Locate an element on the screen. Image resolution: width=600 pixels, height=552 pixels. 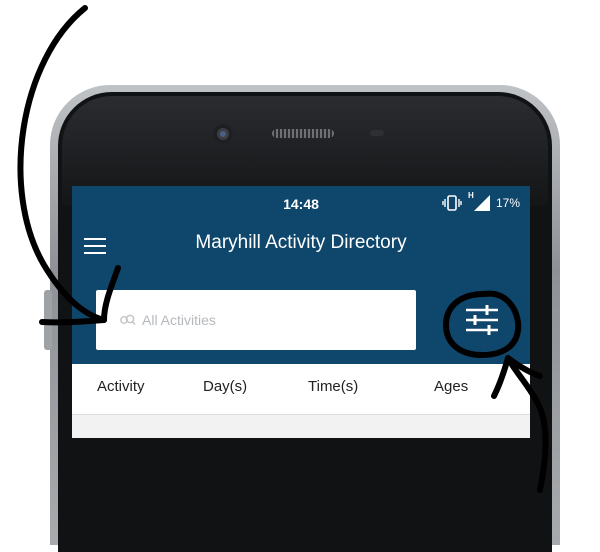
app-title: Maryhill Activity Directory is located at coordinates (301, 242).